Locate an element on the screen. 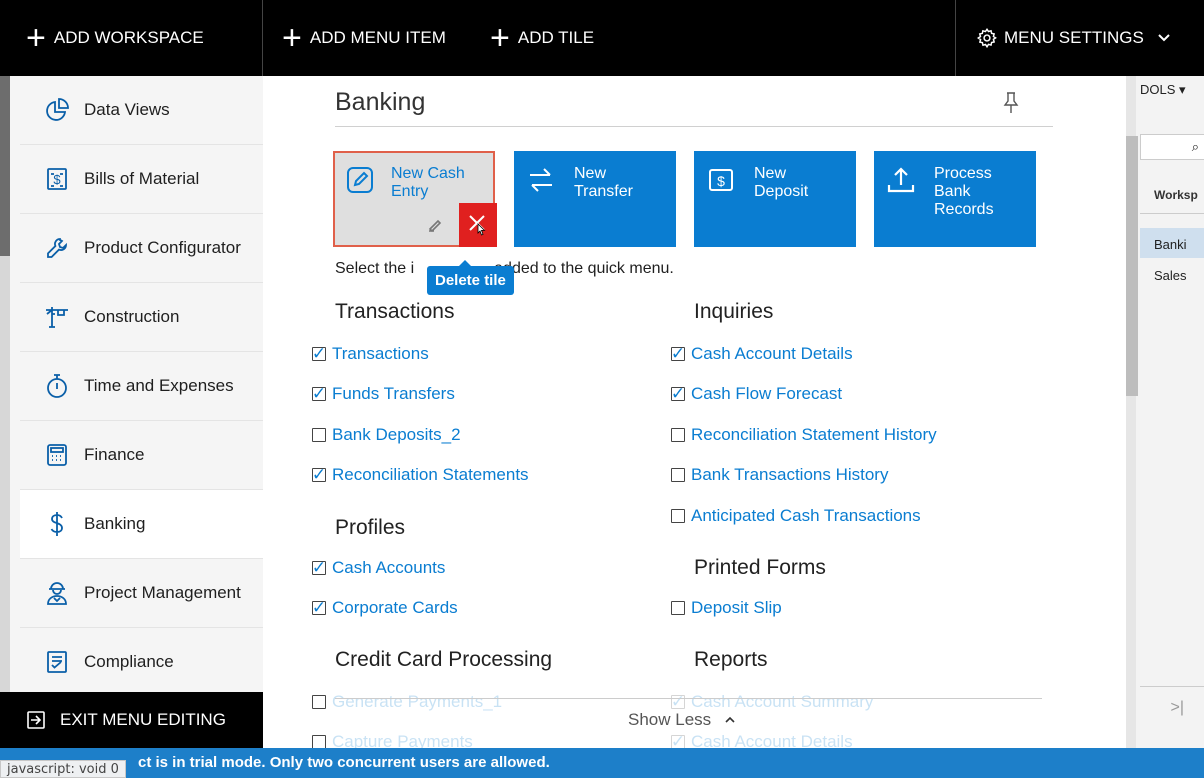  sidebar-item-label: Bills of Material is located at coordinates (142, 178).